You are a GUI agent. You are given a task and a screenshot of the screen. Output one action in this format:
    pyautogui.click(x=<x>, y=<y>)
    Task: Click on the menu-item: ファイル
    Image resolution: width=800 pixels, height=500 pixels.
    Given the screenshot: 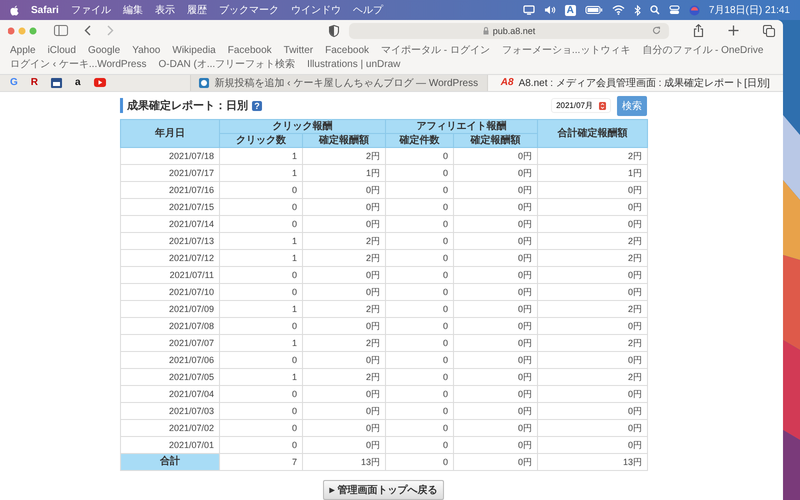 What is the action you would take?
    pyautogui.click(x=90, y=10)
    